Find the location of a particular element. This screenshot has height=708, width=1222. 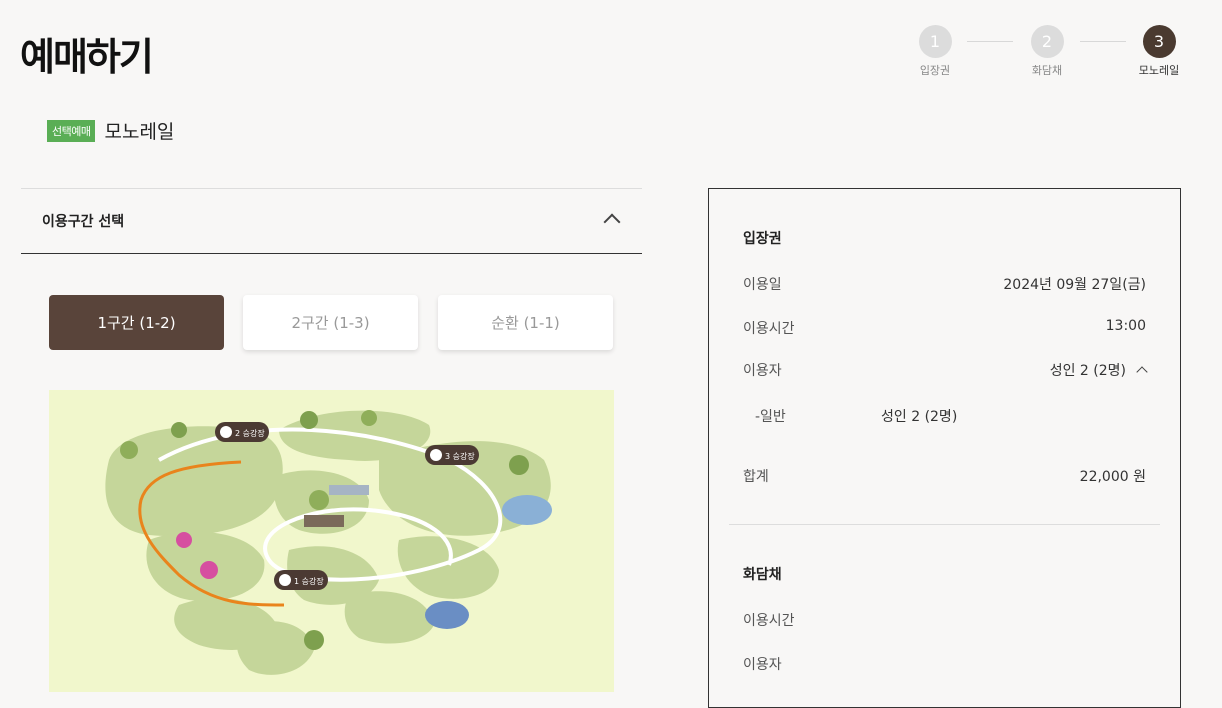

selected-product-name: 모노레일 is located at coordinates (139, 132).